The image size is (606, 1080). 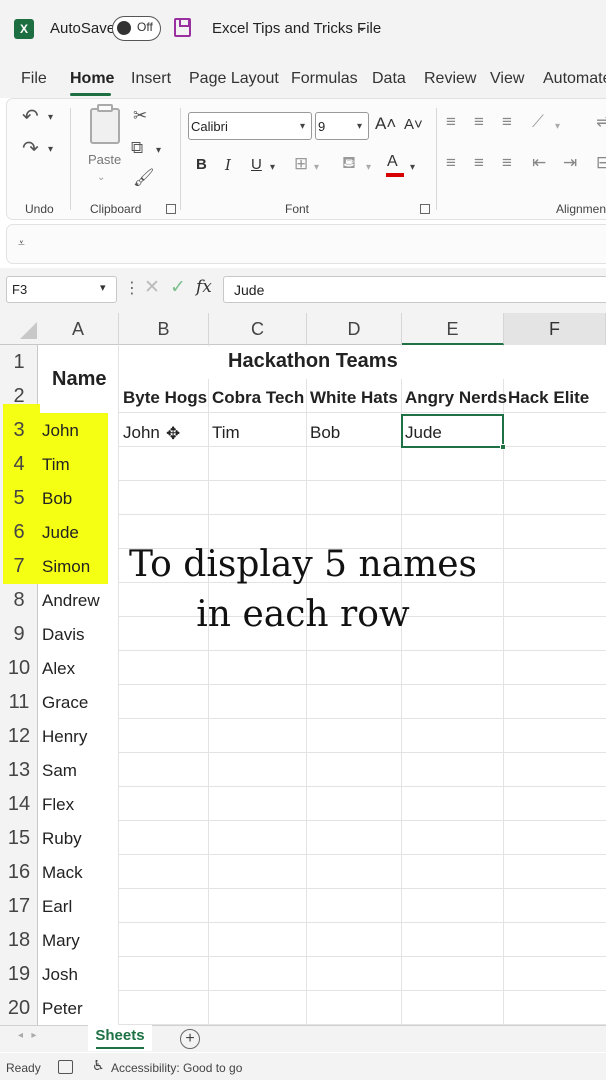 What do you see at coordinates (392, 162) in the screenshot?
I see `font-color-icon: A` at bounding box center [392, 162].